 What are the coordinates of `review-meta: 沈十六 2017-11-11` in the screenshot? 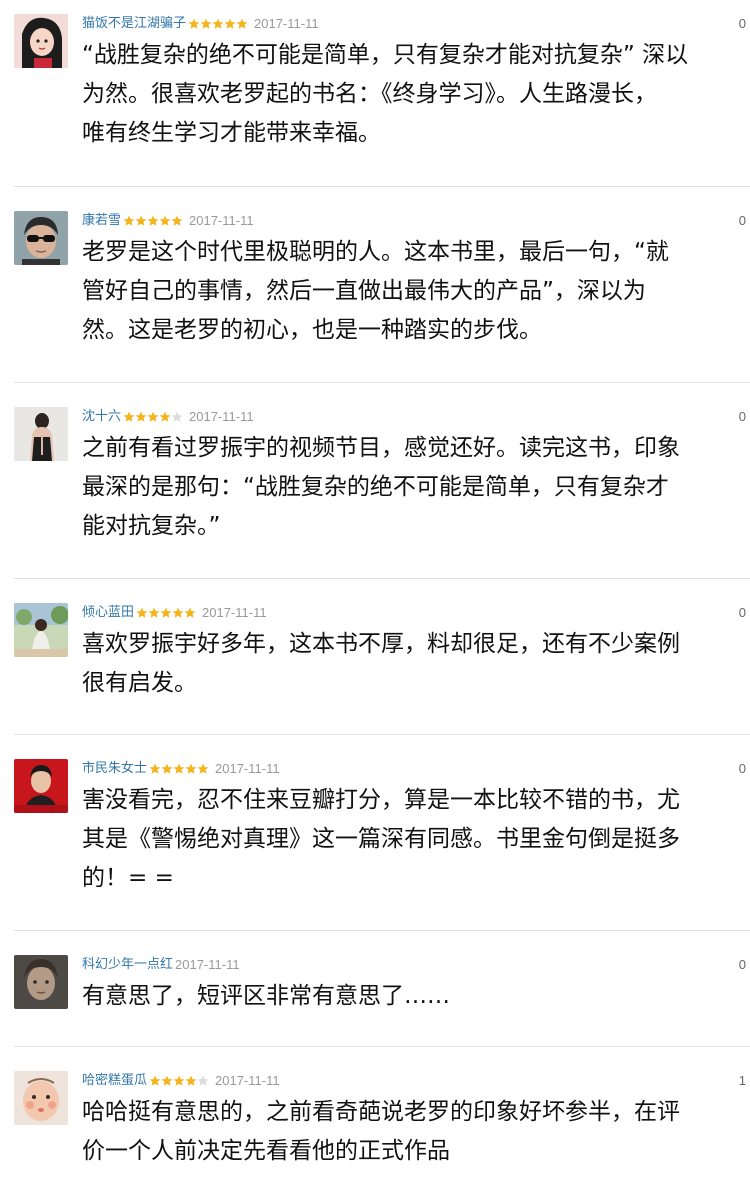 It's located at (168, 417).